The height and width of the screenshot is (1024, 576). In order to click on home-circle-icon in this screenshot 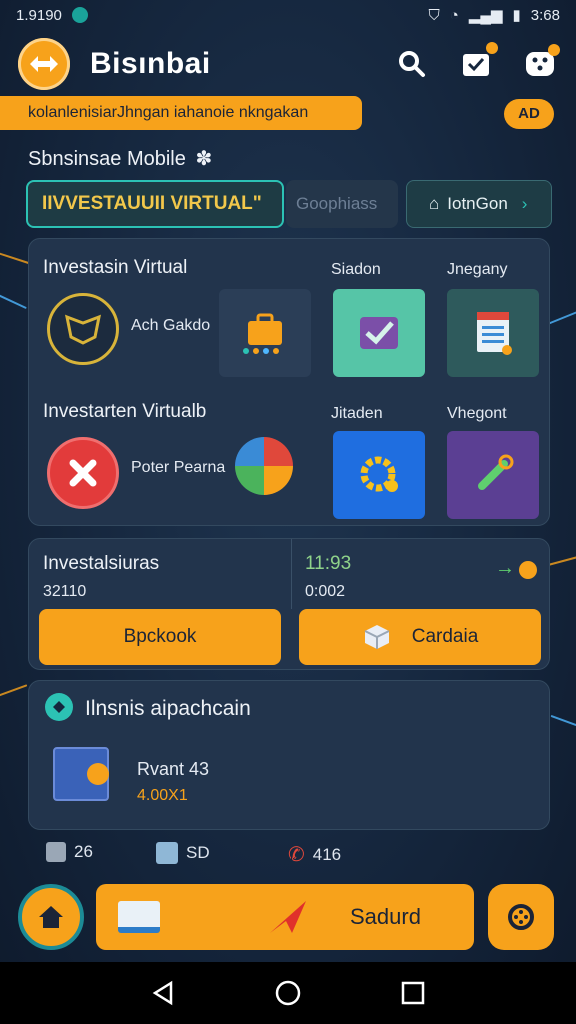, I will do `click(288, 993)`.